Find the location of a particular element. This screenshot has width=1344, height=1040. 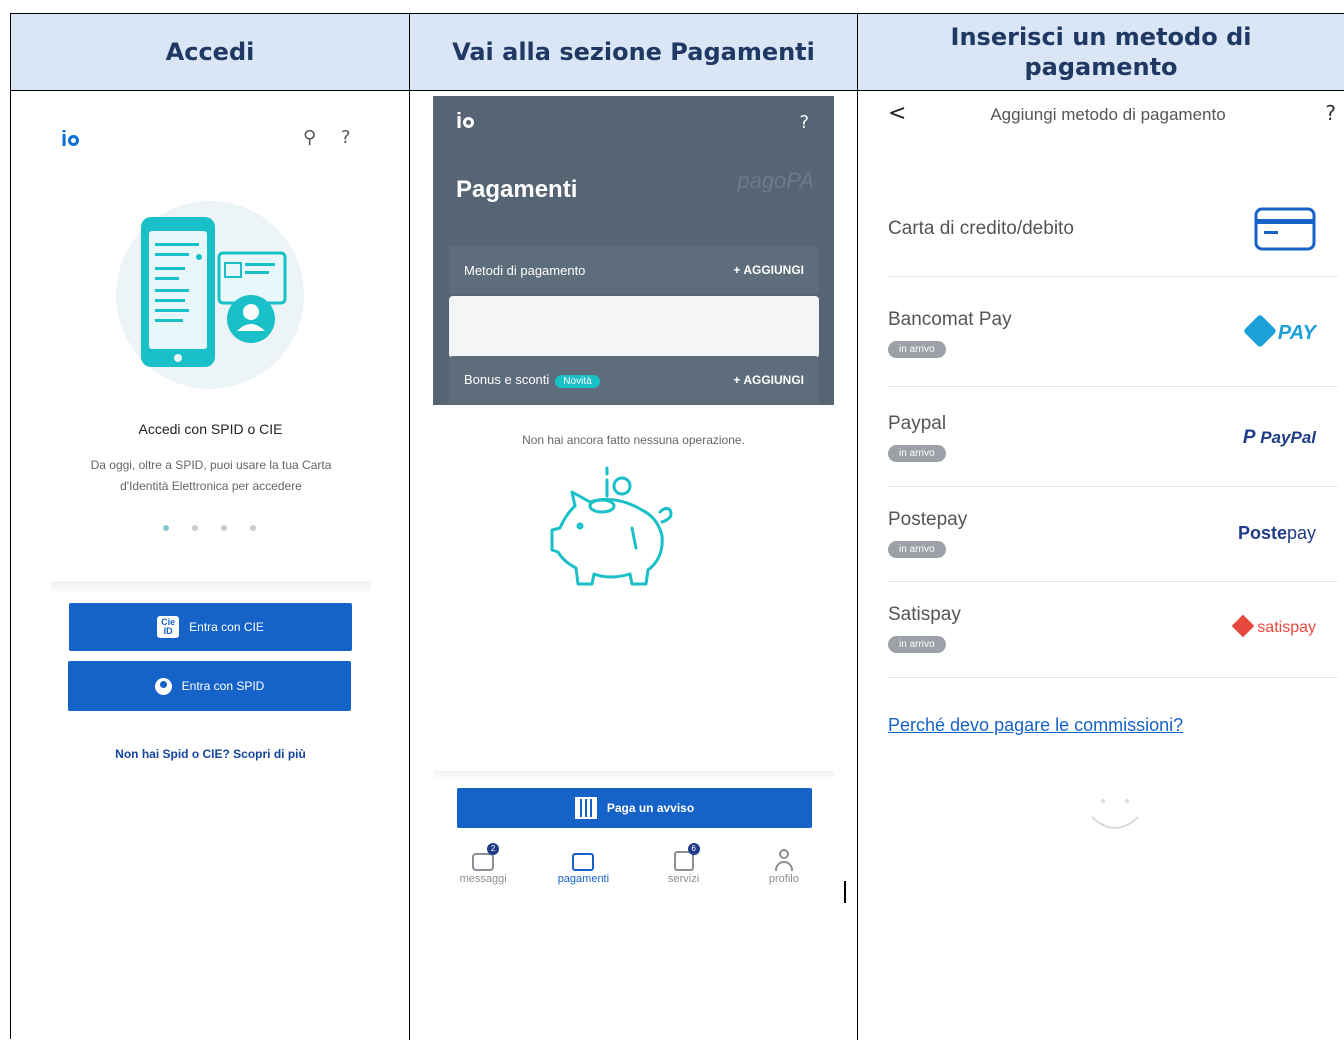

spid-login-button: Entra con SPID is located at coordinates (209, 686).